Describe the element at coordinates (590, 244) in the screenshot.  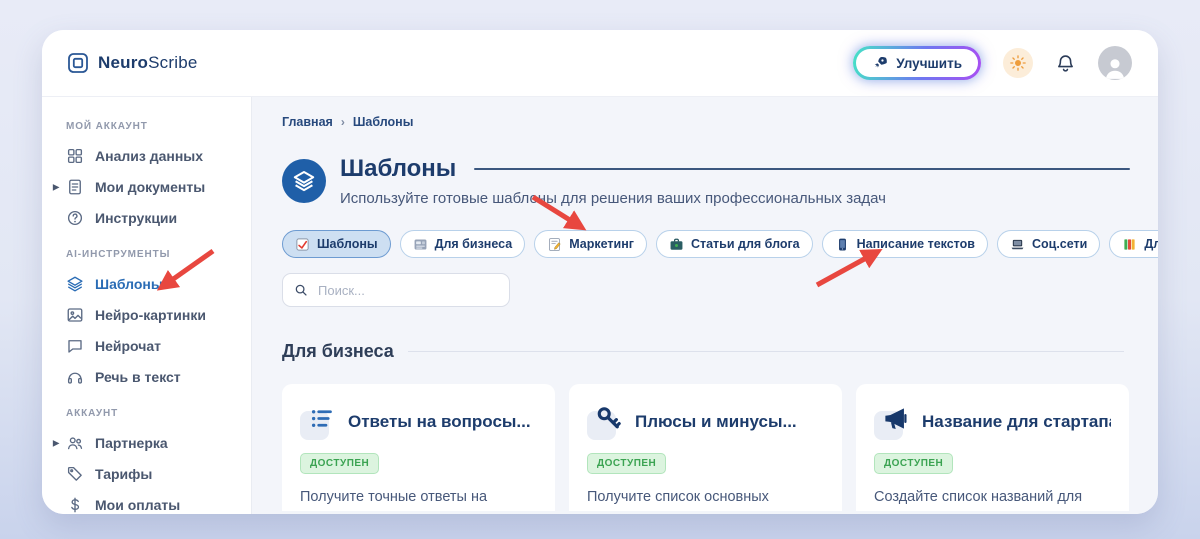
I see `filter-chip-memo: Маркетинг` at that location.